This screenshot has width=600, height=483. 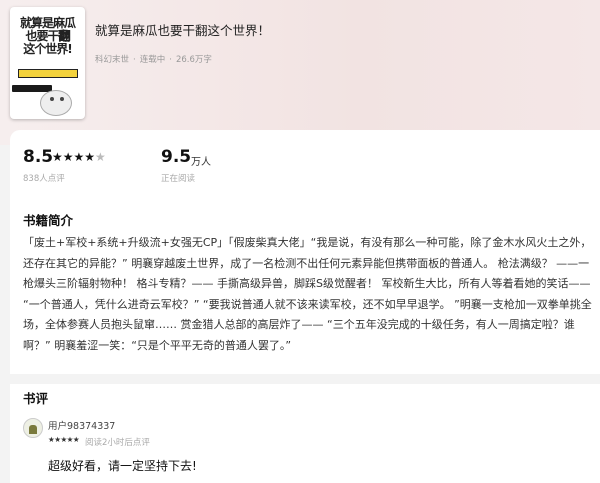 I want to click on book-genre: 科幻末世, so click(x=112, y=60).